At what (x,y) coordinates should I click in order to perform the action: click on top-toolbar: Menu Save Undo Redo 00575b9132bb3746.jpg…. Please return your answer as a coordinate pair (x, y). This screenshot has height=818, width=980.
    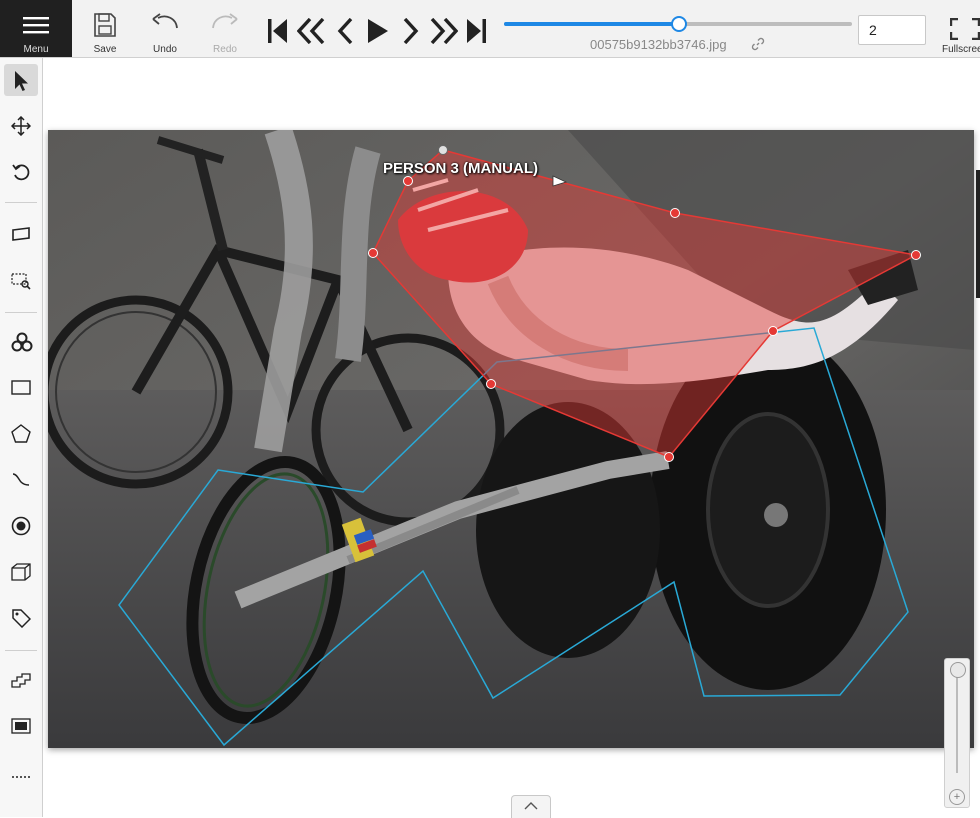
    Looking at the image, I should click on (490, 29).